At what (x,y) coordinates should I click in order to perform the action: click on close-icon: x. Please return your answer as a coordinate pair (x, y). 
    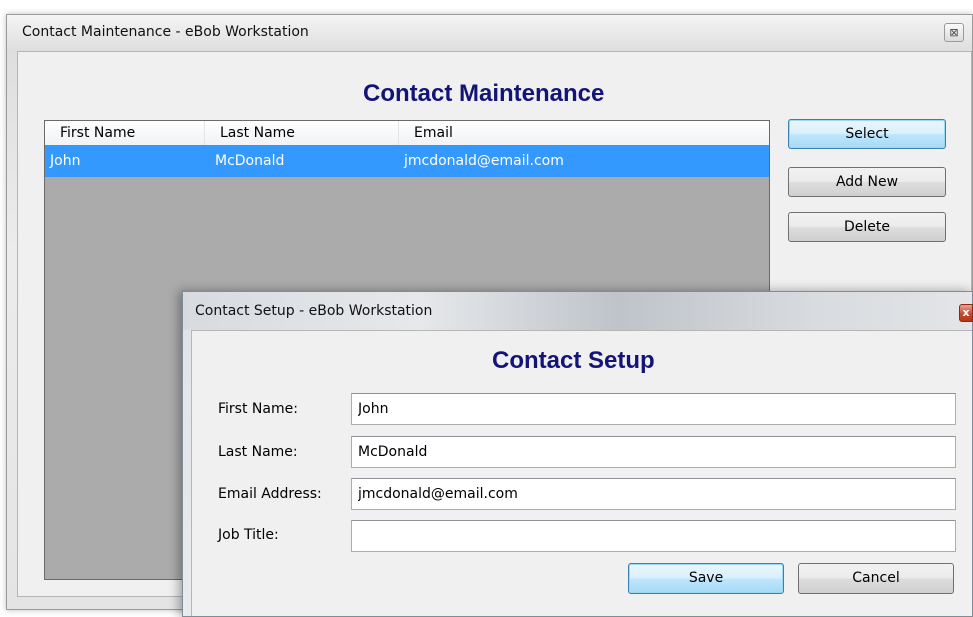
    Looking at the image, I should click on (966, 313).